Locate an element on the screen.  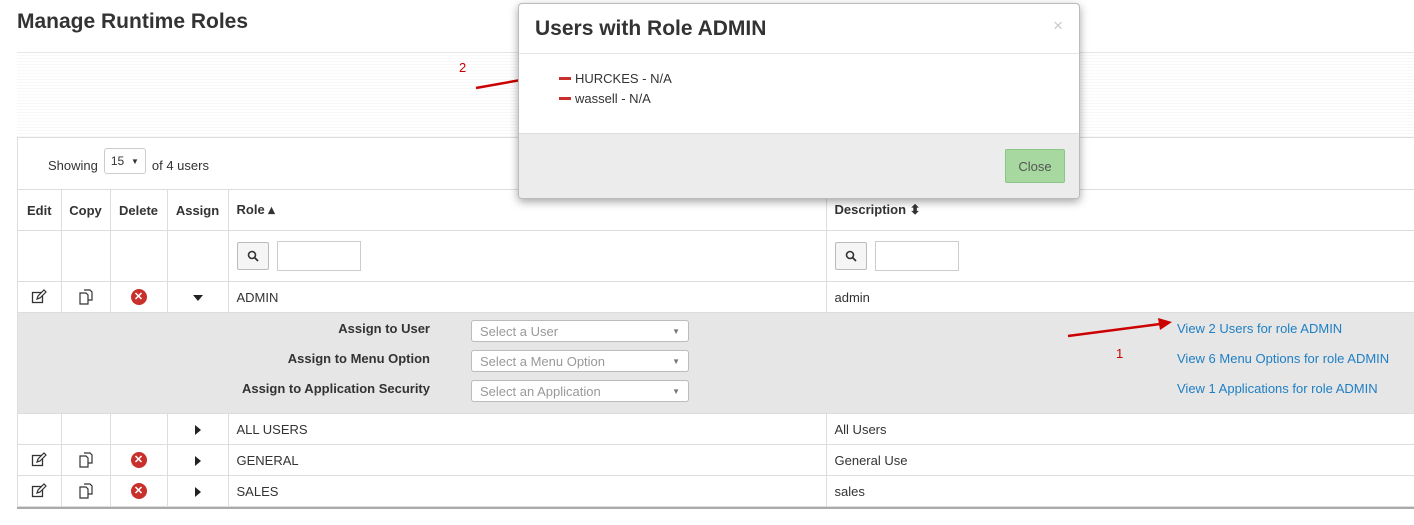
view-applications-link: View 1 Applications for role ADMIN is located at coordinates (1277, 388).